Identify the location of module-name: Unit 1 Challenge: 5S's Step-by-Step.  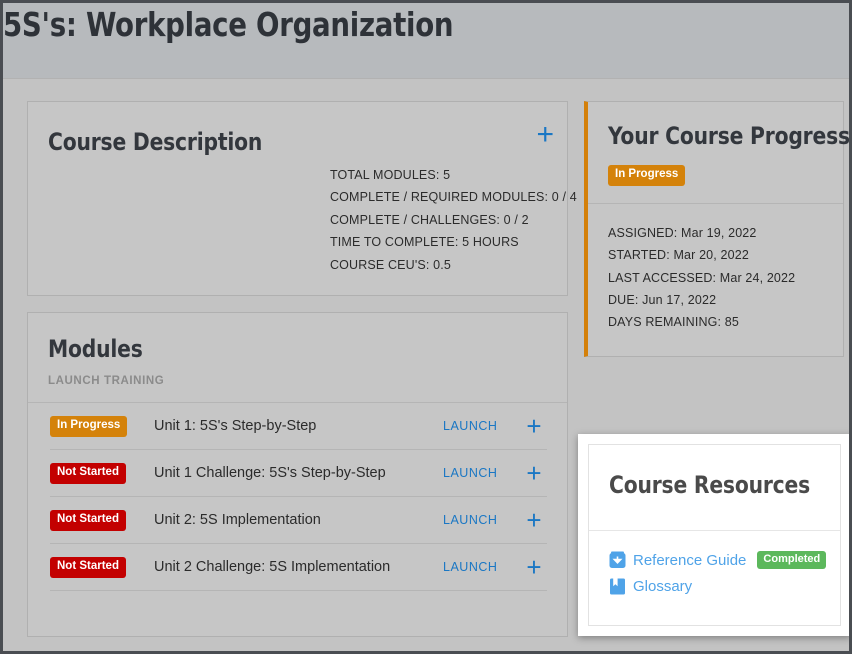
(270, 473).